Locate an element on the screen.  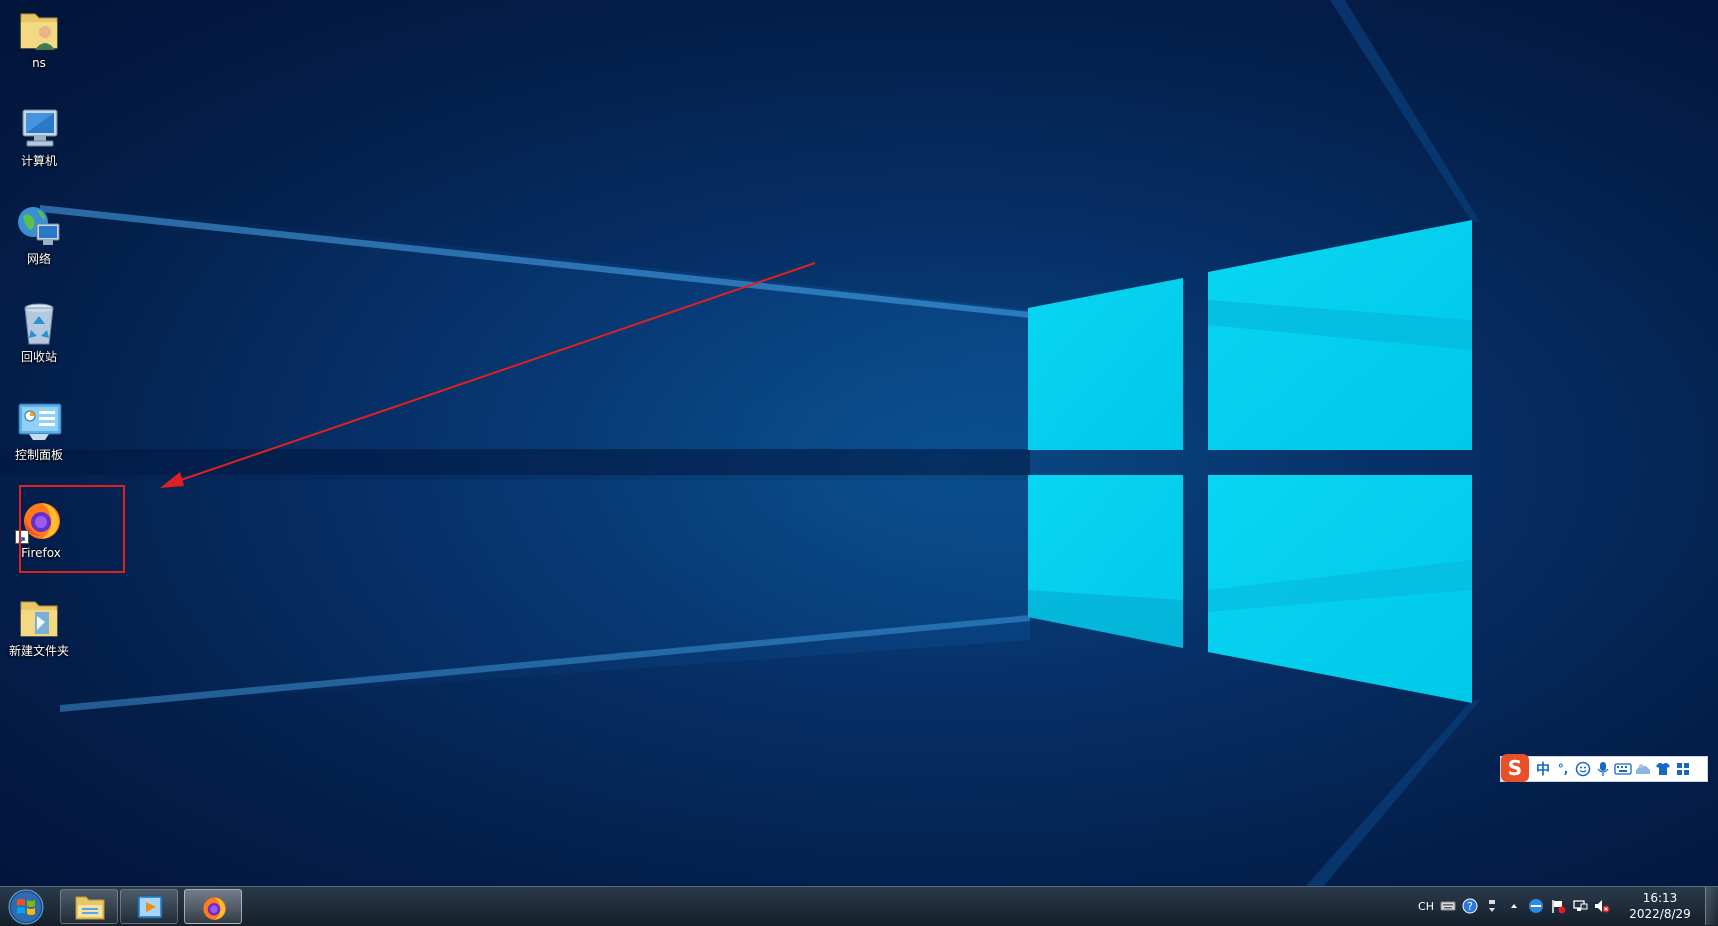
taskbar: CH ? 16:13 2022/8/29 is located at coordinates (859, 906).